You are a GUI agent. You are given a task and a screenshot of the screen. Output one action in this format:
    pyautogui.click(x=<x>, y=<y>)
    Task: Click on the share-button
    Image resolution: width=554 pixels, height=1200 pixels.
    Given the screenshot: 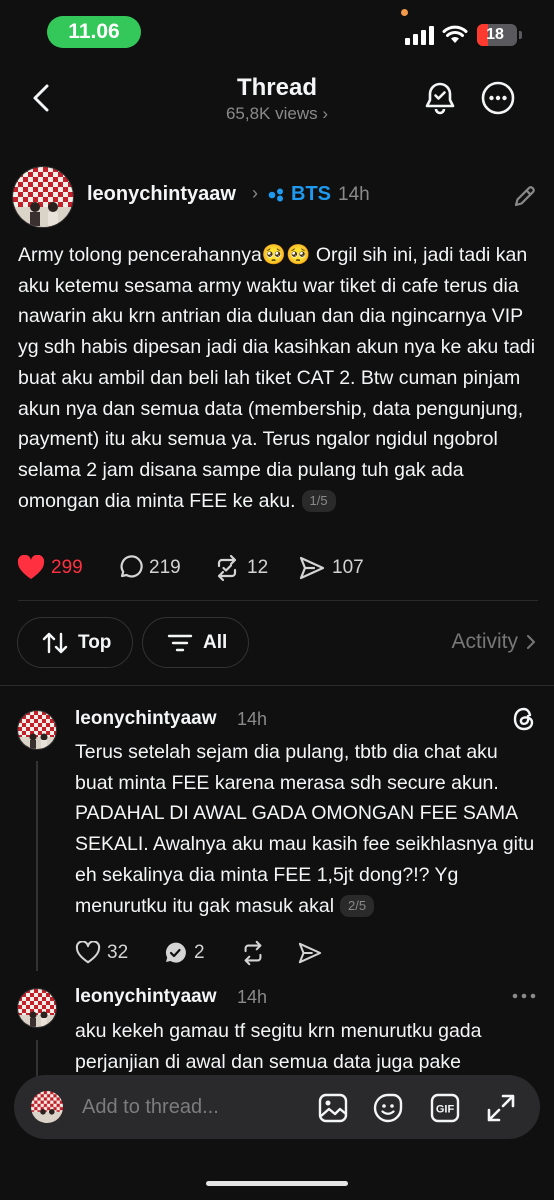 What is the action you would take?
    pyautogui.click(x=310, y=953)
    